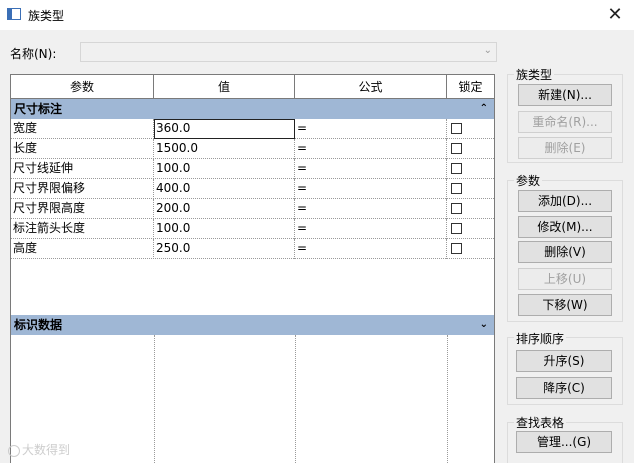 This screenshot has width=634, height=463. I want to click on param-name-cell: 长度, so click(82, 149).